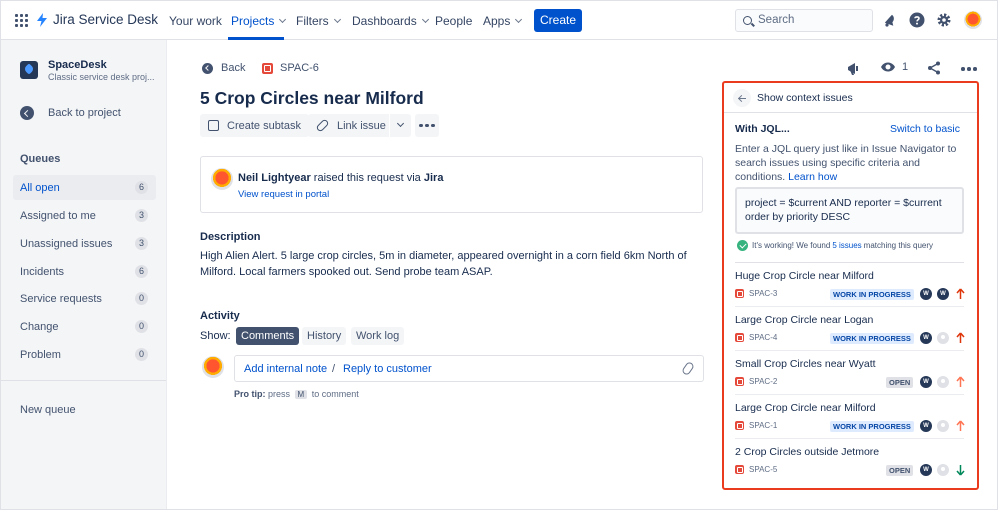  What do you see at coordinates (378, 336) in the screenshot?
I see `tab-work-log: Work log` at bounding box center [378, 336].